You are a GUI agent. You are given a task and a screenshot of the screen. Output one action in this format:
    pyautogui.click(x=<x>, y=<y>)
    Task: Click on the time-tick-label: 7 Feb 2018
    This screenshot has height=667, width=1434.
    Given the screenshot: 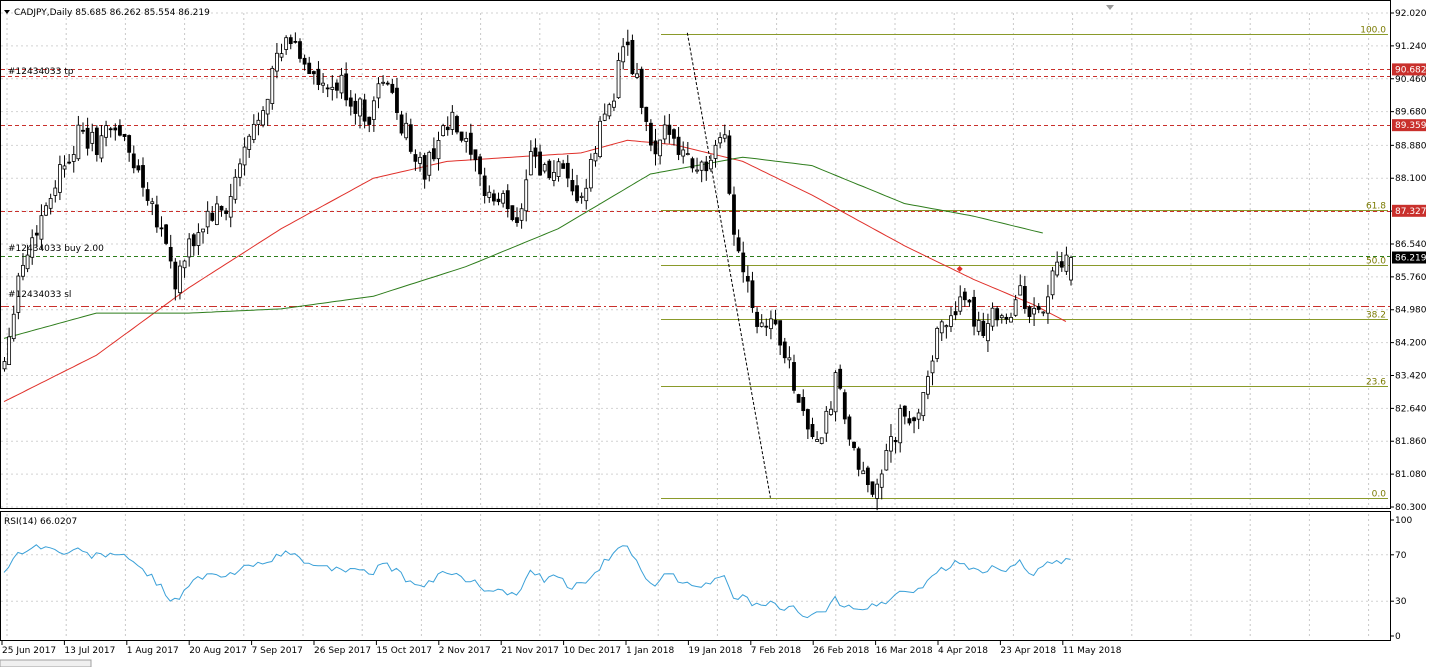 What is the action you would take?
    pyautogui.click(x=776, y=651)
    